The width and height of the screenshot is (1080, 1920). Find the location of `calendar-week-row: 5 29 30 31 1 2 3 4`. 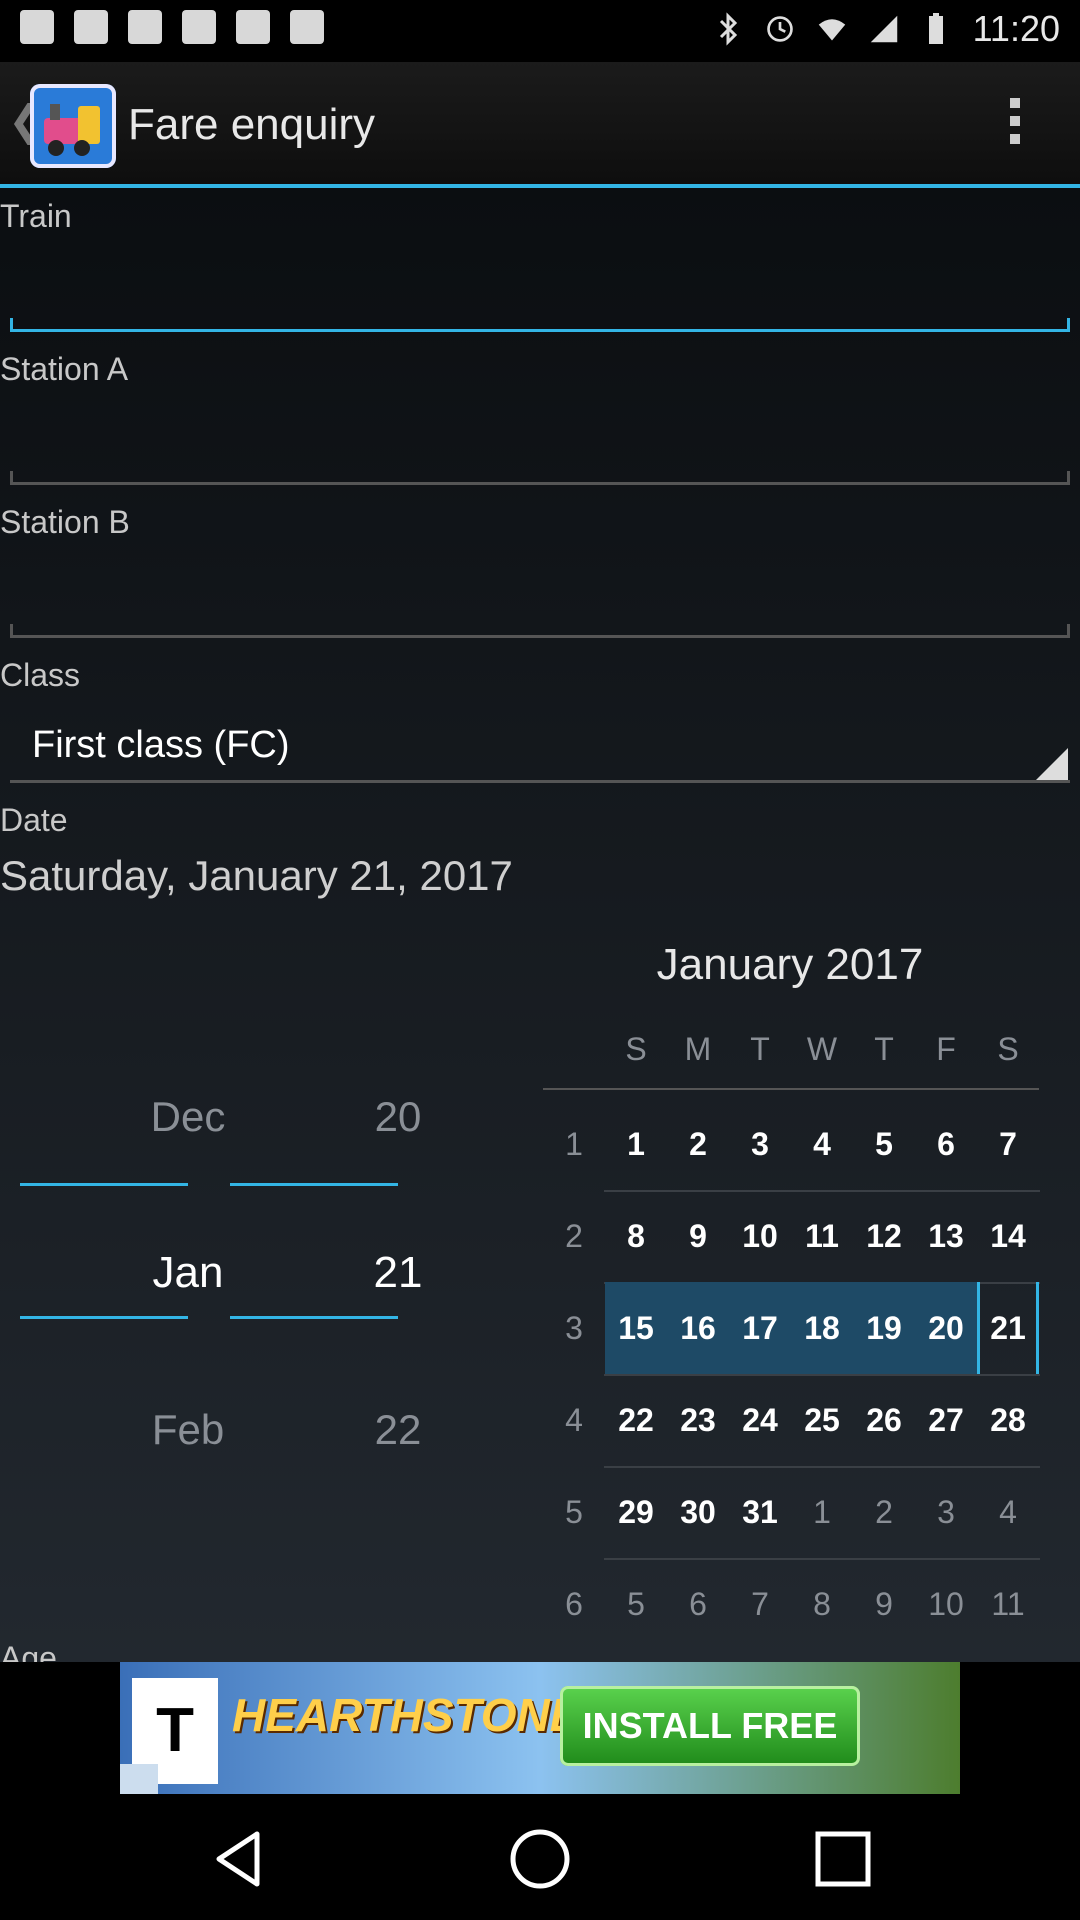

calendar-week-row: 5 29 30 31 1 2 3 4 is located at coordinates (791, 1512).